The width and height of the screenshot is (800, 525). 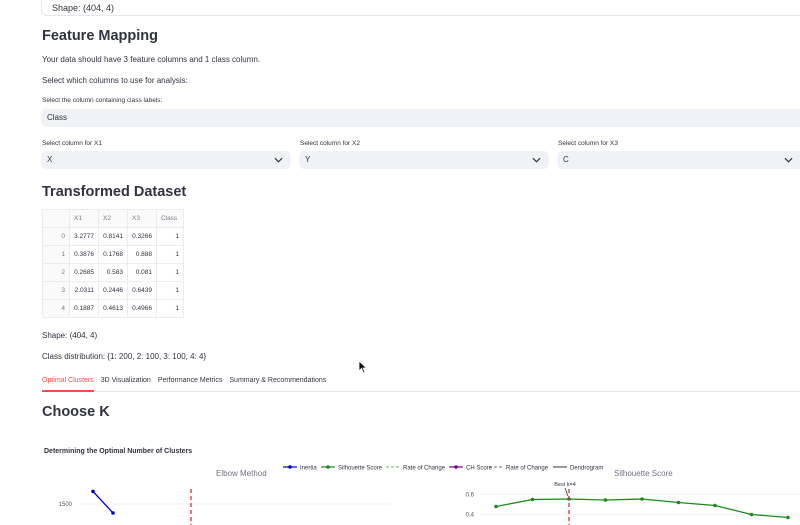 What do you see at coordinates (66, 505) in the screenshot?
I see `y-tick-label: 1500` at bounding box center [66, 505].